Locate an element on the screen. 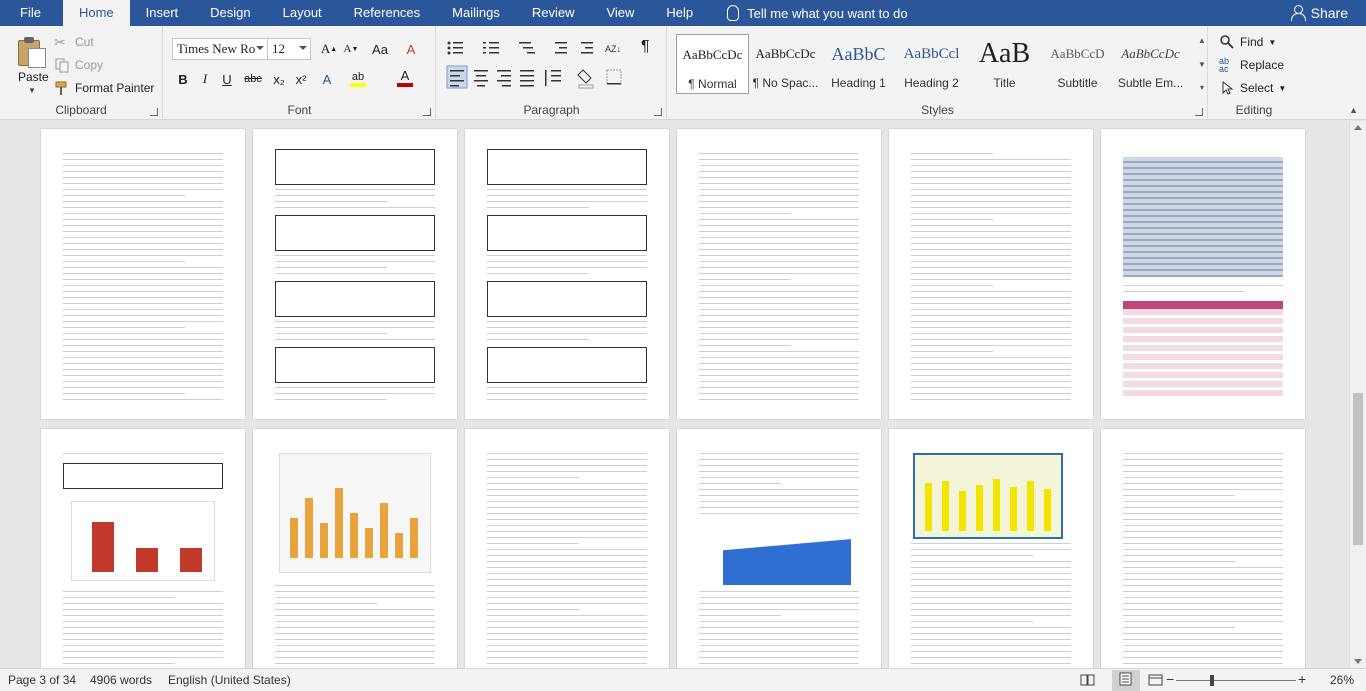 Image resolution: width=1366 pixels, height=691 pixels. shrink-font-button: A ▼ is located at coordinates (351, 49).